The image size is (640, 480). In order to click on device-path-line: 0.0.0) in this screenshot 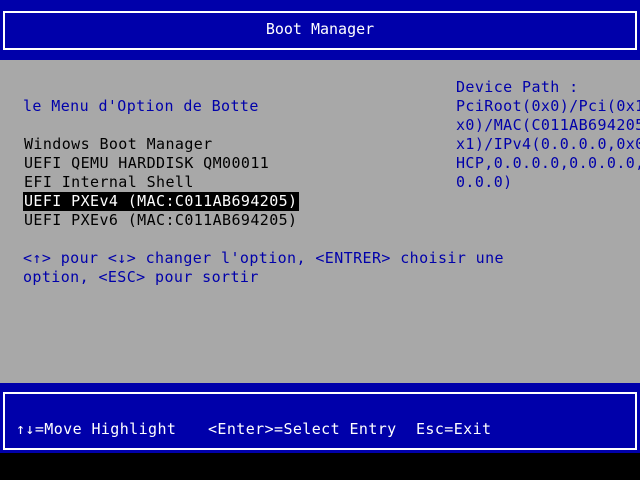, I will do `click(484, 182)`.